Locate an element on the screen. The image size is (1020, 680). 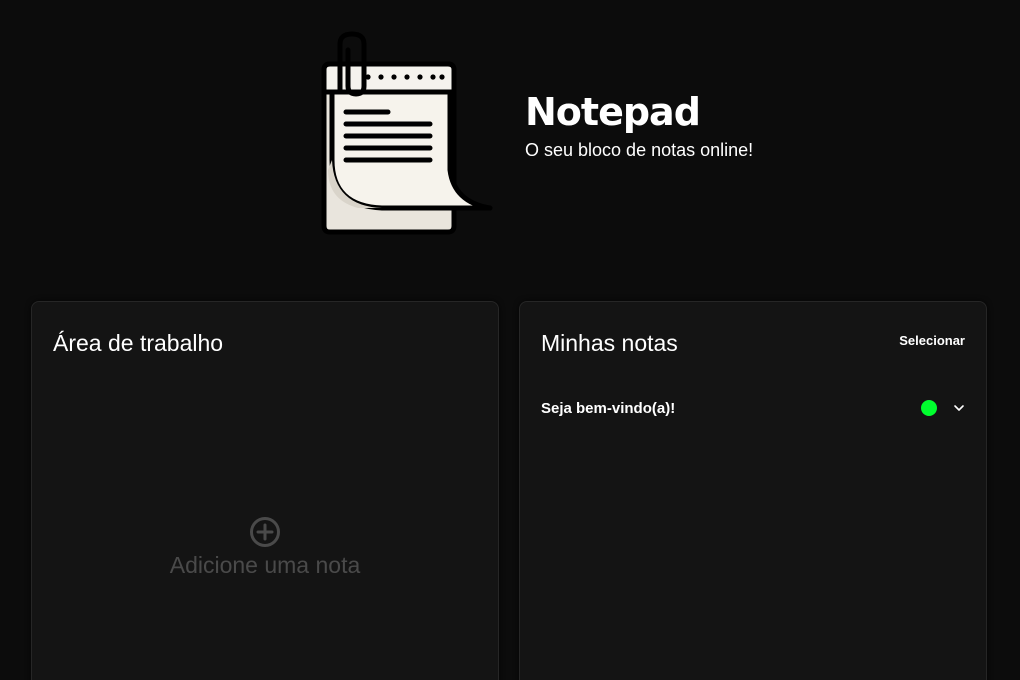
note-title: Seja bem-vindo(a)! is located at coordinates (731, 408).